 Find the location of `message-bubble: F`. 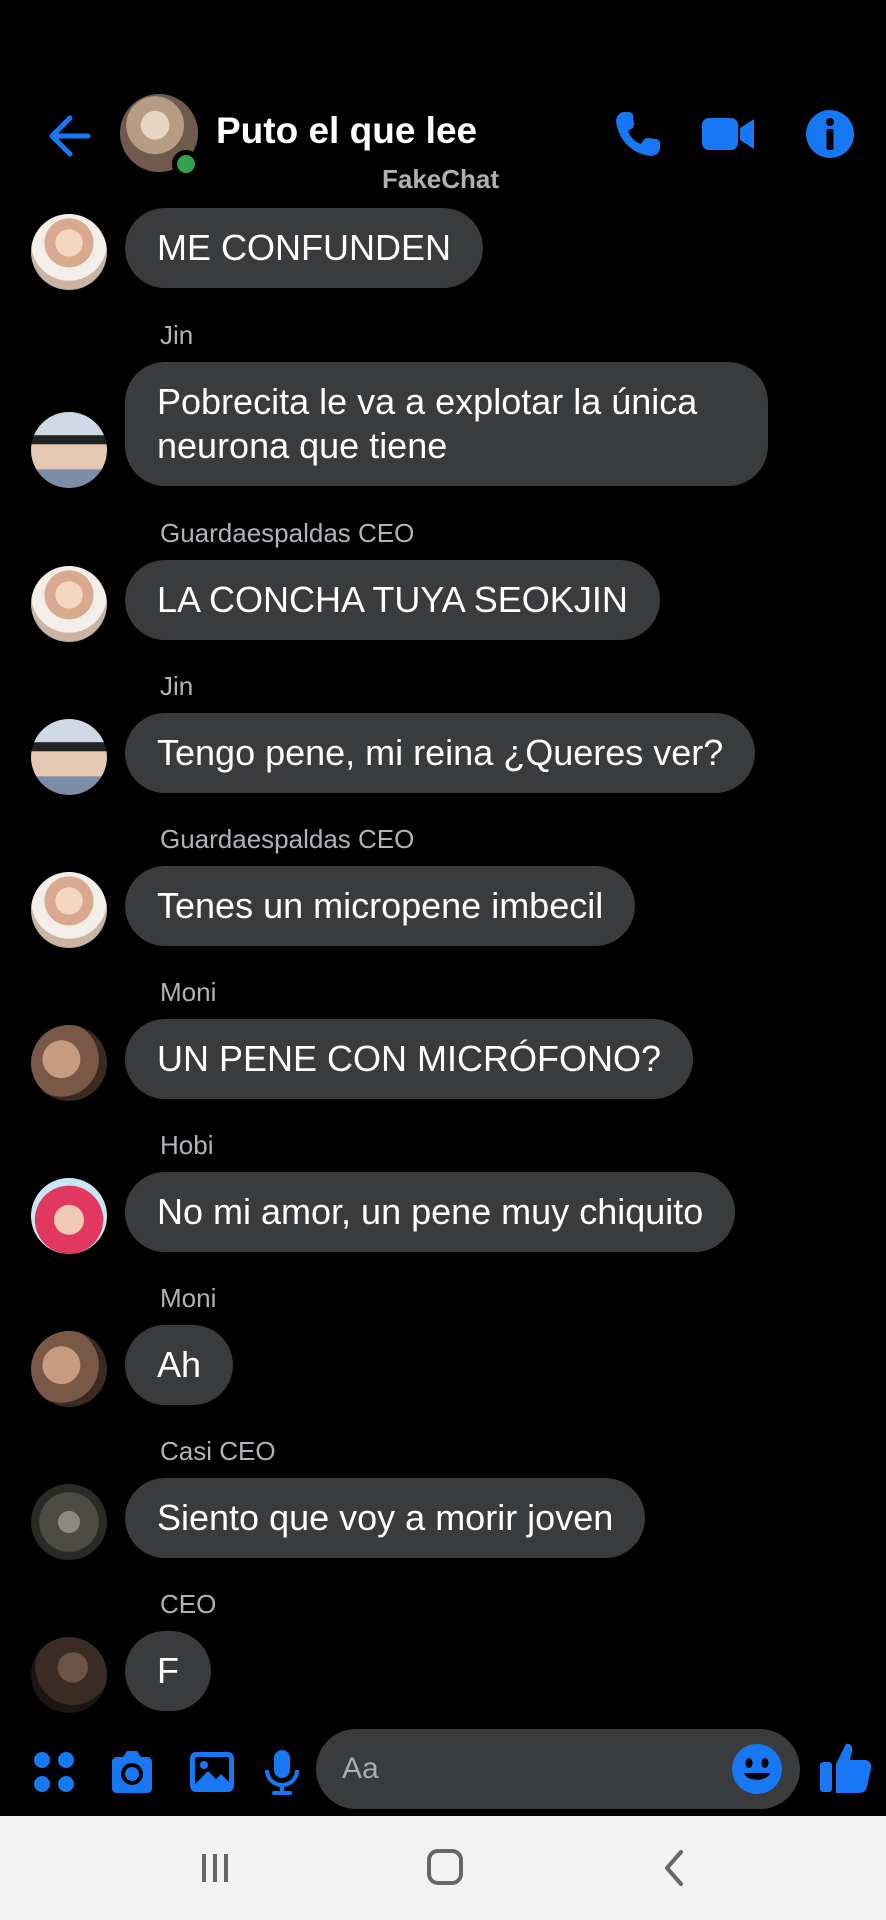

message-bubble: F is located at coordinates (168, 1671).